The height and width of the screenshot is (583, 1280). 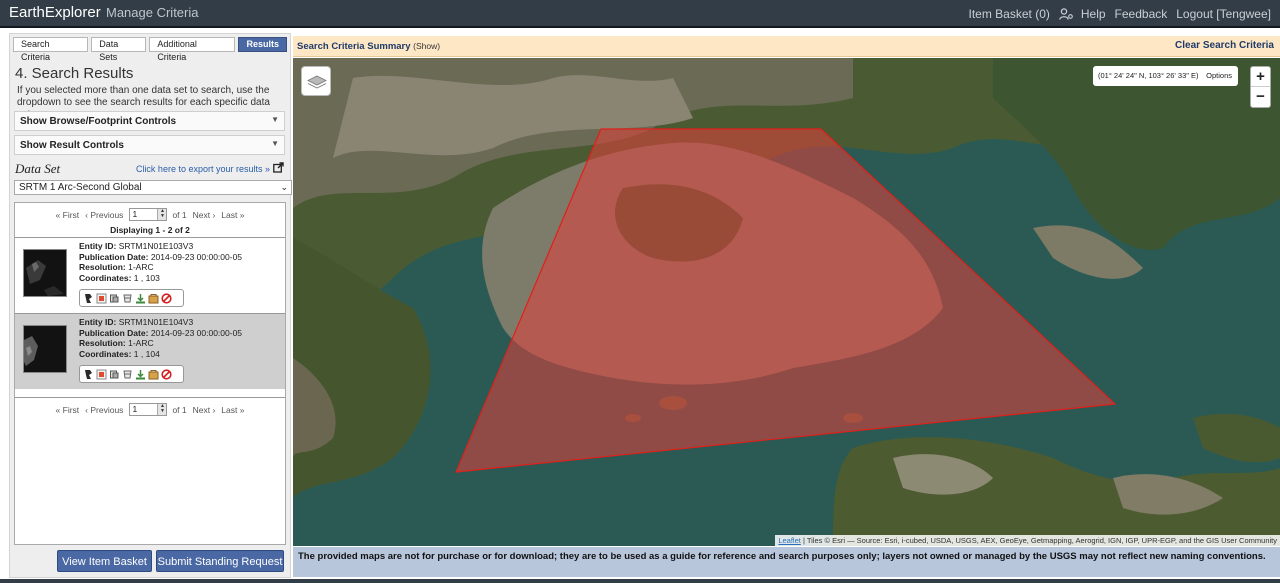 What do you see at coordinates (262, 44) in the screenshot?
I see `tab-results: Results` at bounding box center [262, 44].